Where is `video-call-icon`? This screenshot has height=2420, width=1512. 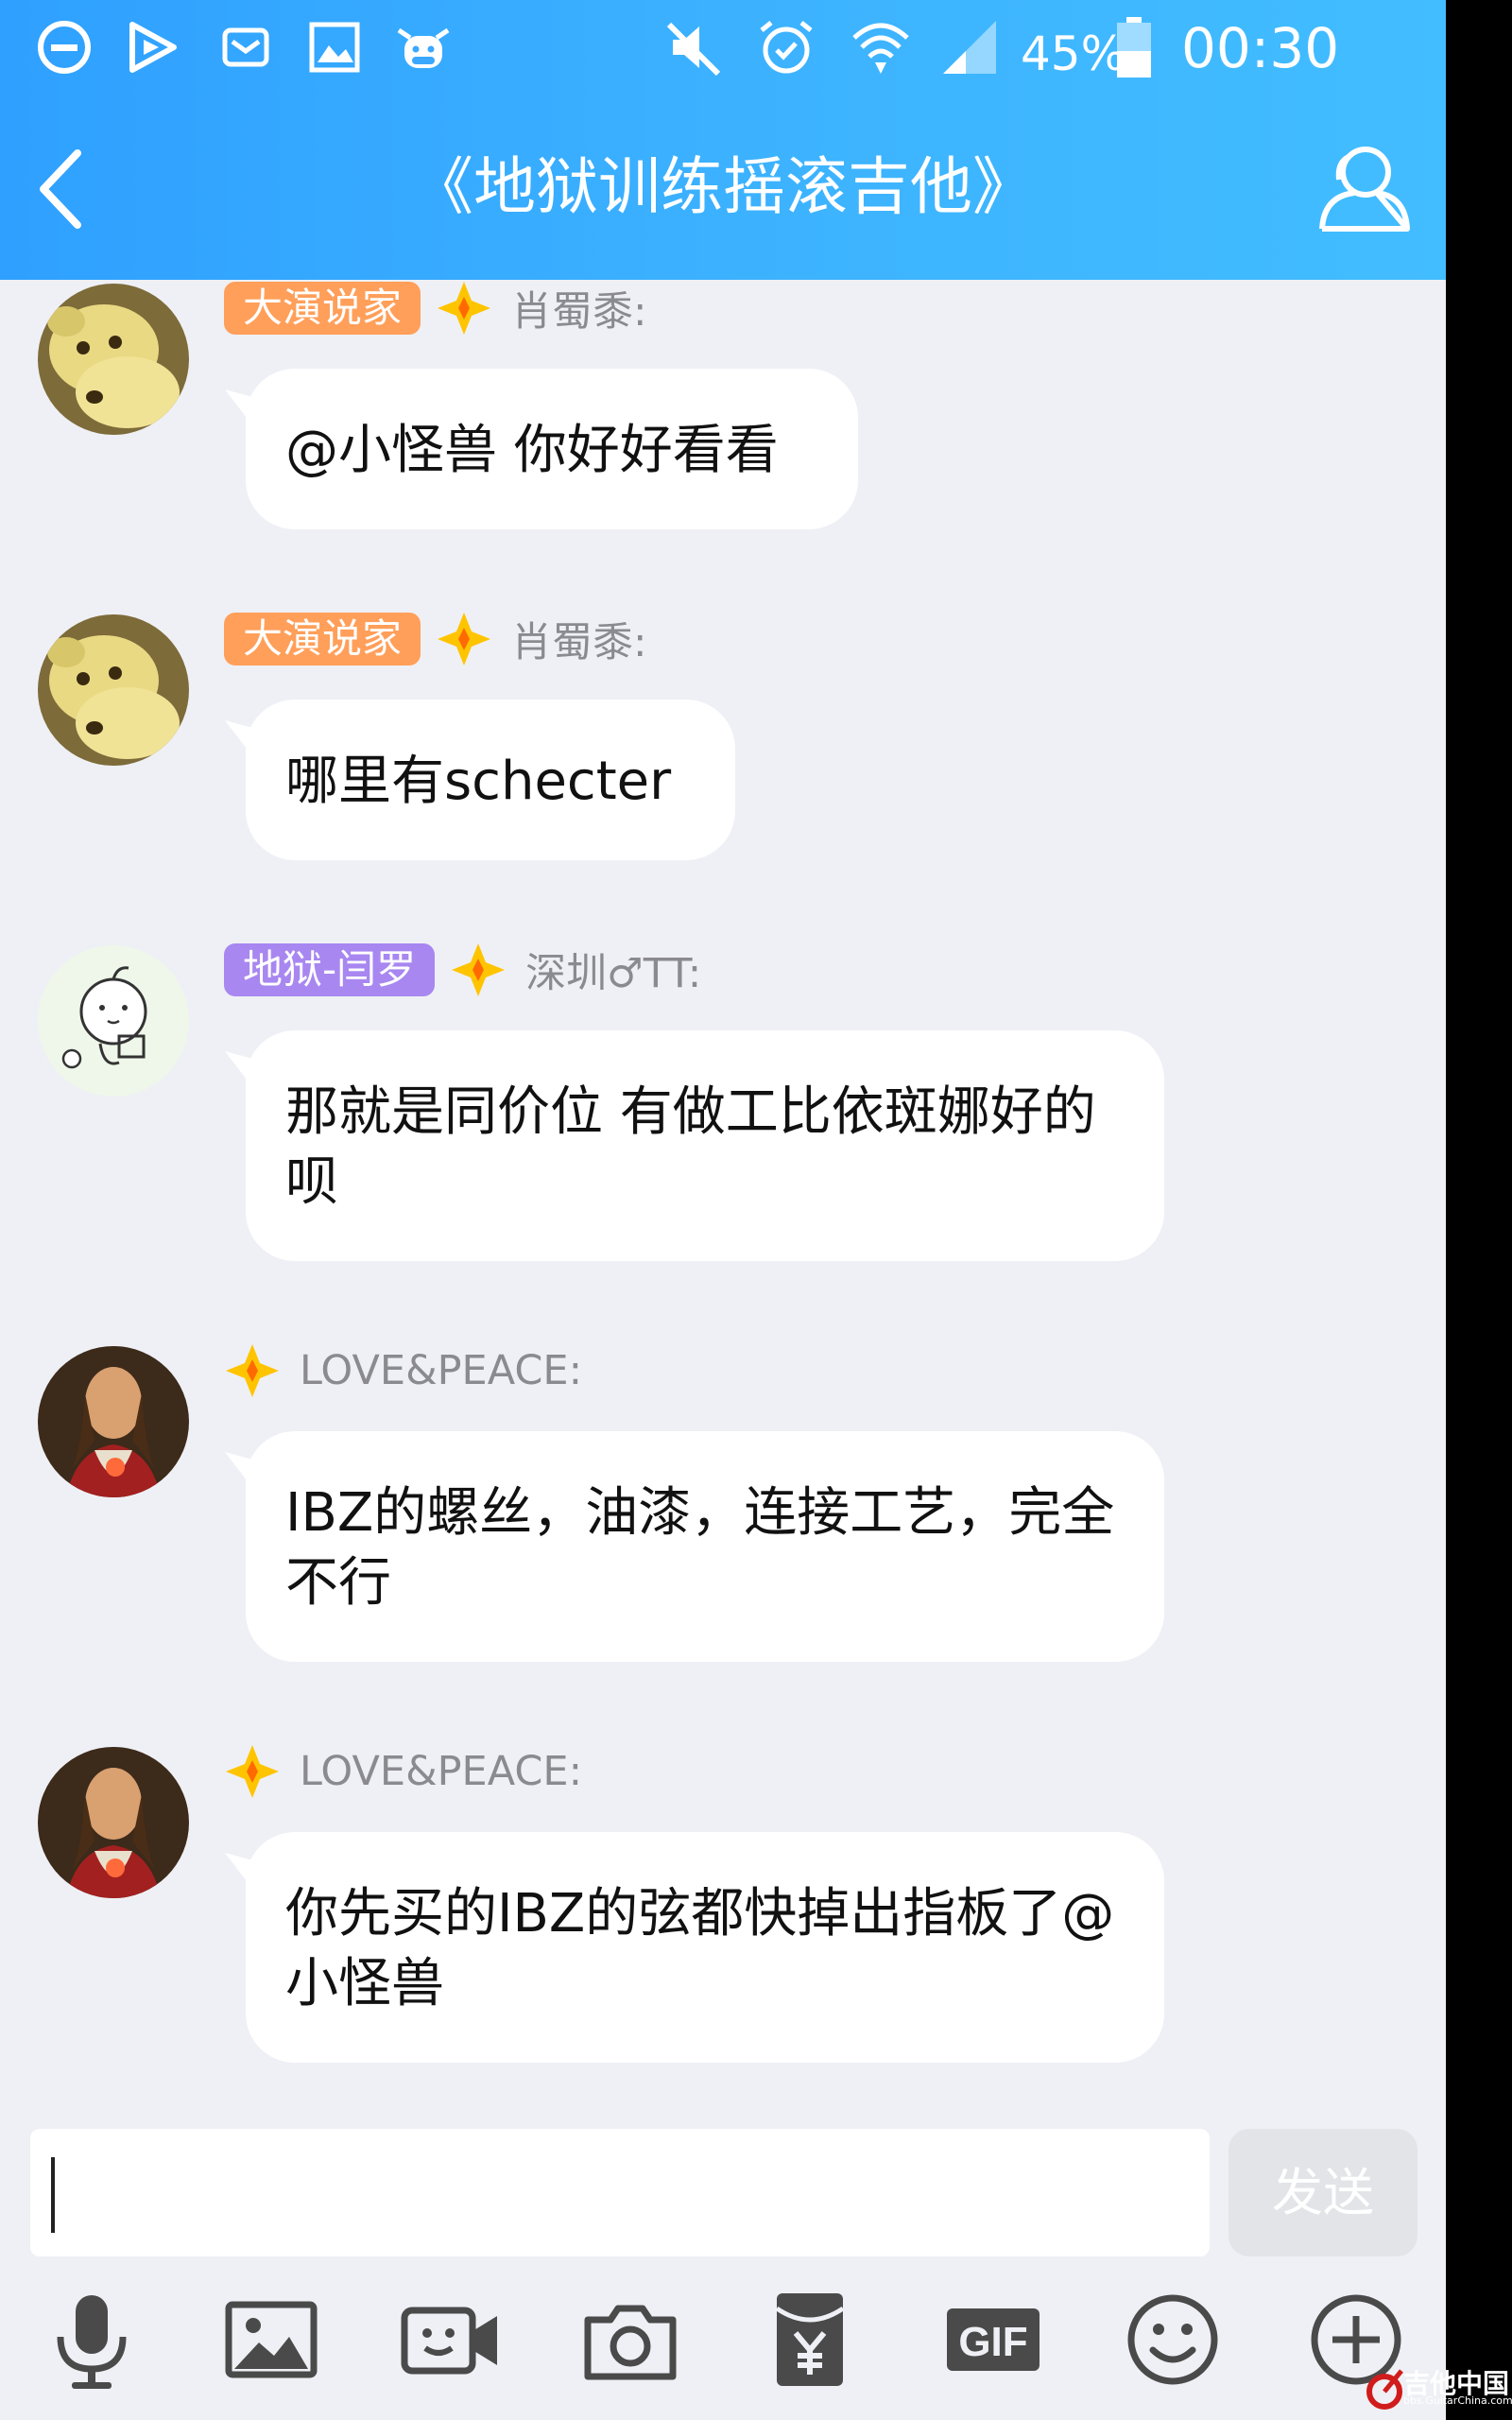
video-call-icon is located at coordinates (451, 2340).